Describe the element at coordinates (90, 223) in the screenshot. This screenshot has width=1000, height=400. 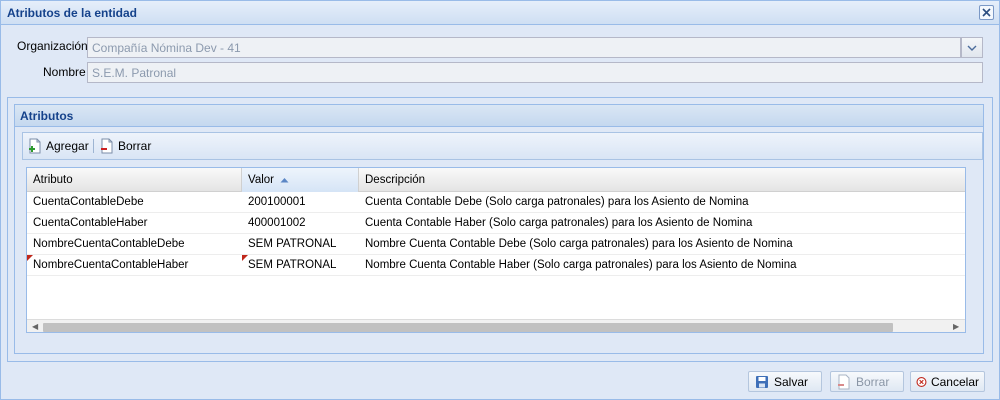
I see `cell-atributo: CuentaContableHaber` at that location.